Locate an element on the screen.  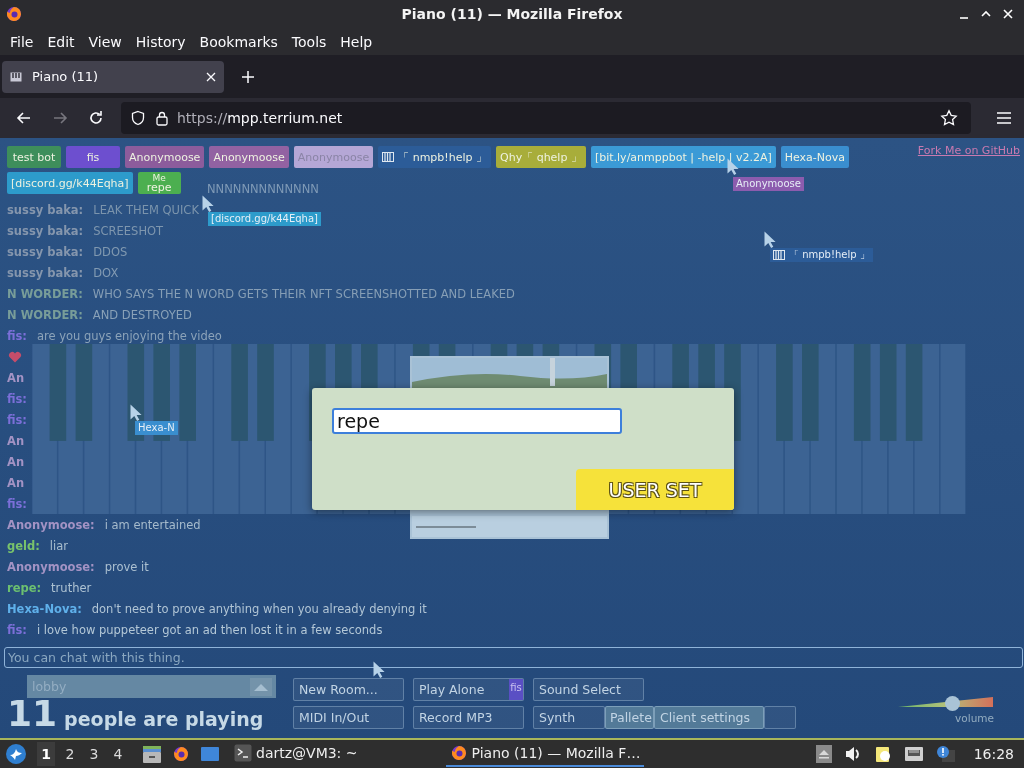
chat-message: don't need to prove anything when you already denying it is located at coordinates (259, 608).